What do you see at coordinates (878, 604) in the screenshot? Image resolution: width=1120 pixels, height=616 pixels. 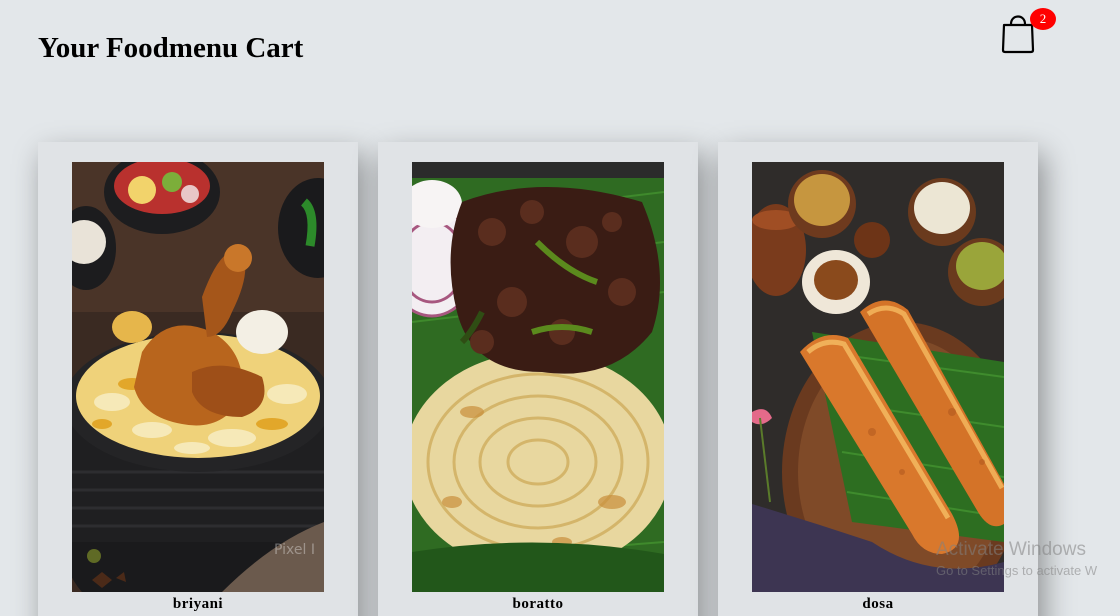 I see `product-name: dosa` at bounding box center [878, 604].